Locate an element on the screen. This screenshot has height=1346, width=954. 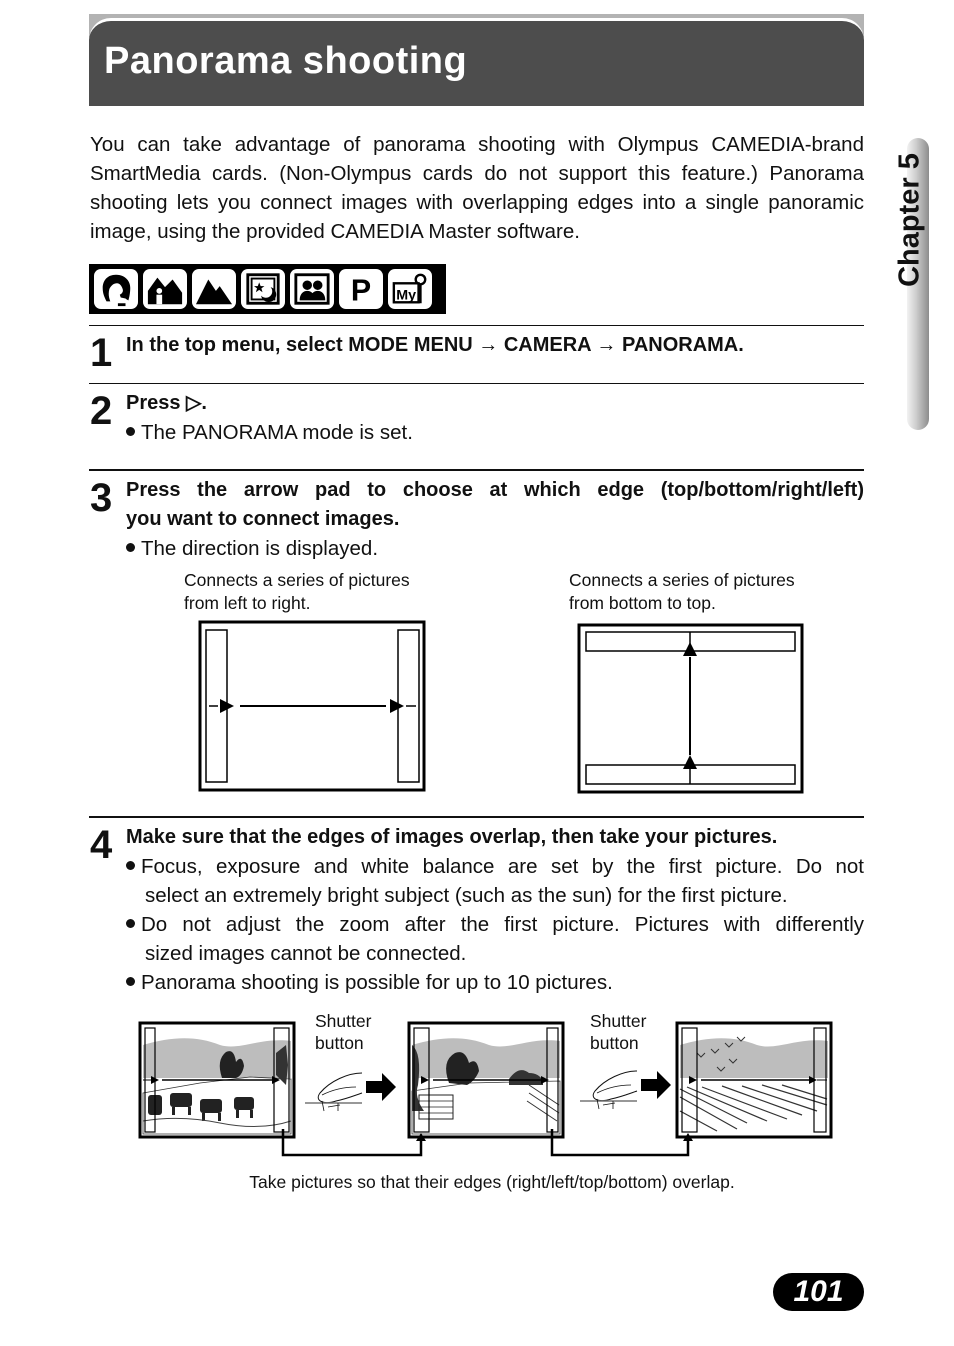
step-3-bullet: The direction is displayed. is located at coordinates (252, 548).